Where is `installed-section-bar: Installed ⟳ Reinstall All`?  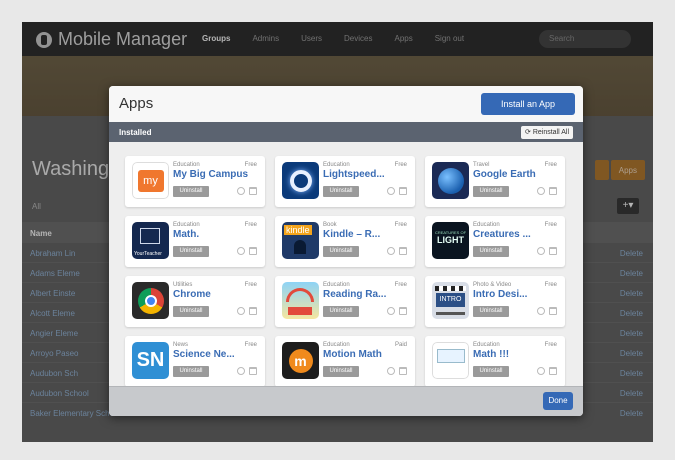 installed-section-bar: Installed ⟳ Reinstall All is located at coordinates (346, 132).